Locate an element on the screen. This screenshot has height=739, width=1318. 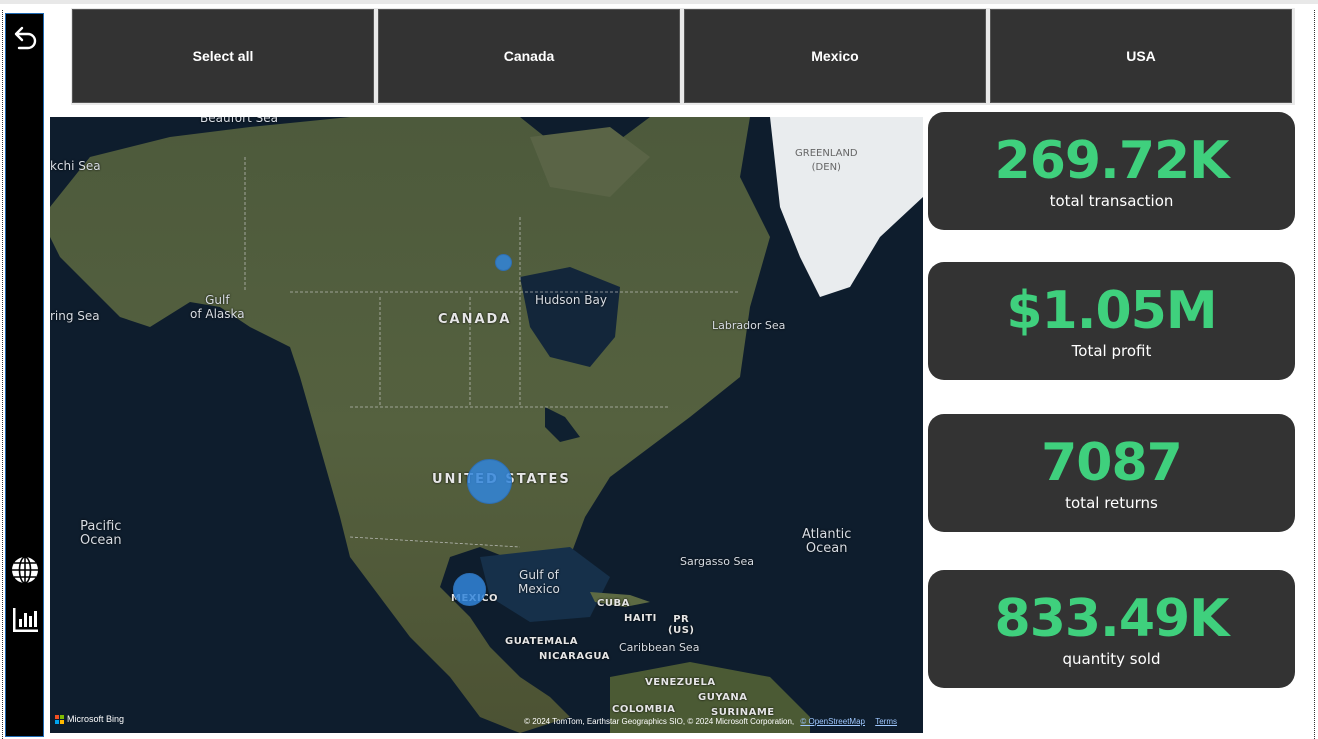
map-label-gulf-of-mexico: Gulf of Mexico is located at coordinates (539, 582).